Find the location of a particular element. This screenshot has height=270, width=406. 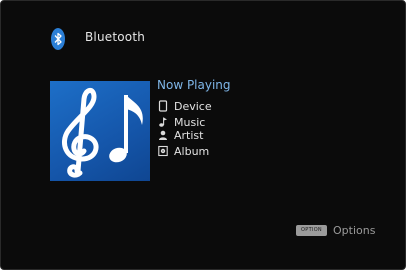

device-icon is located at coordinates (163, 106).